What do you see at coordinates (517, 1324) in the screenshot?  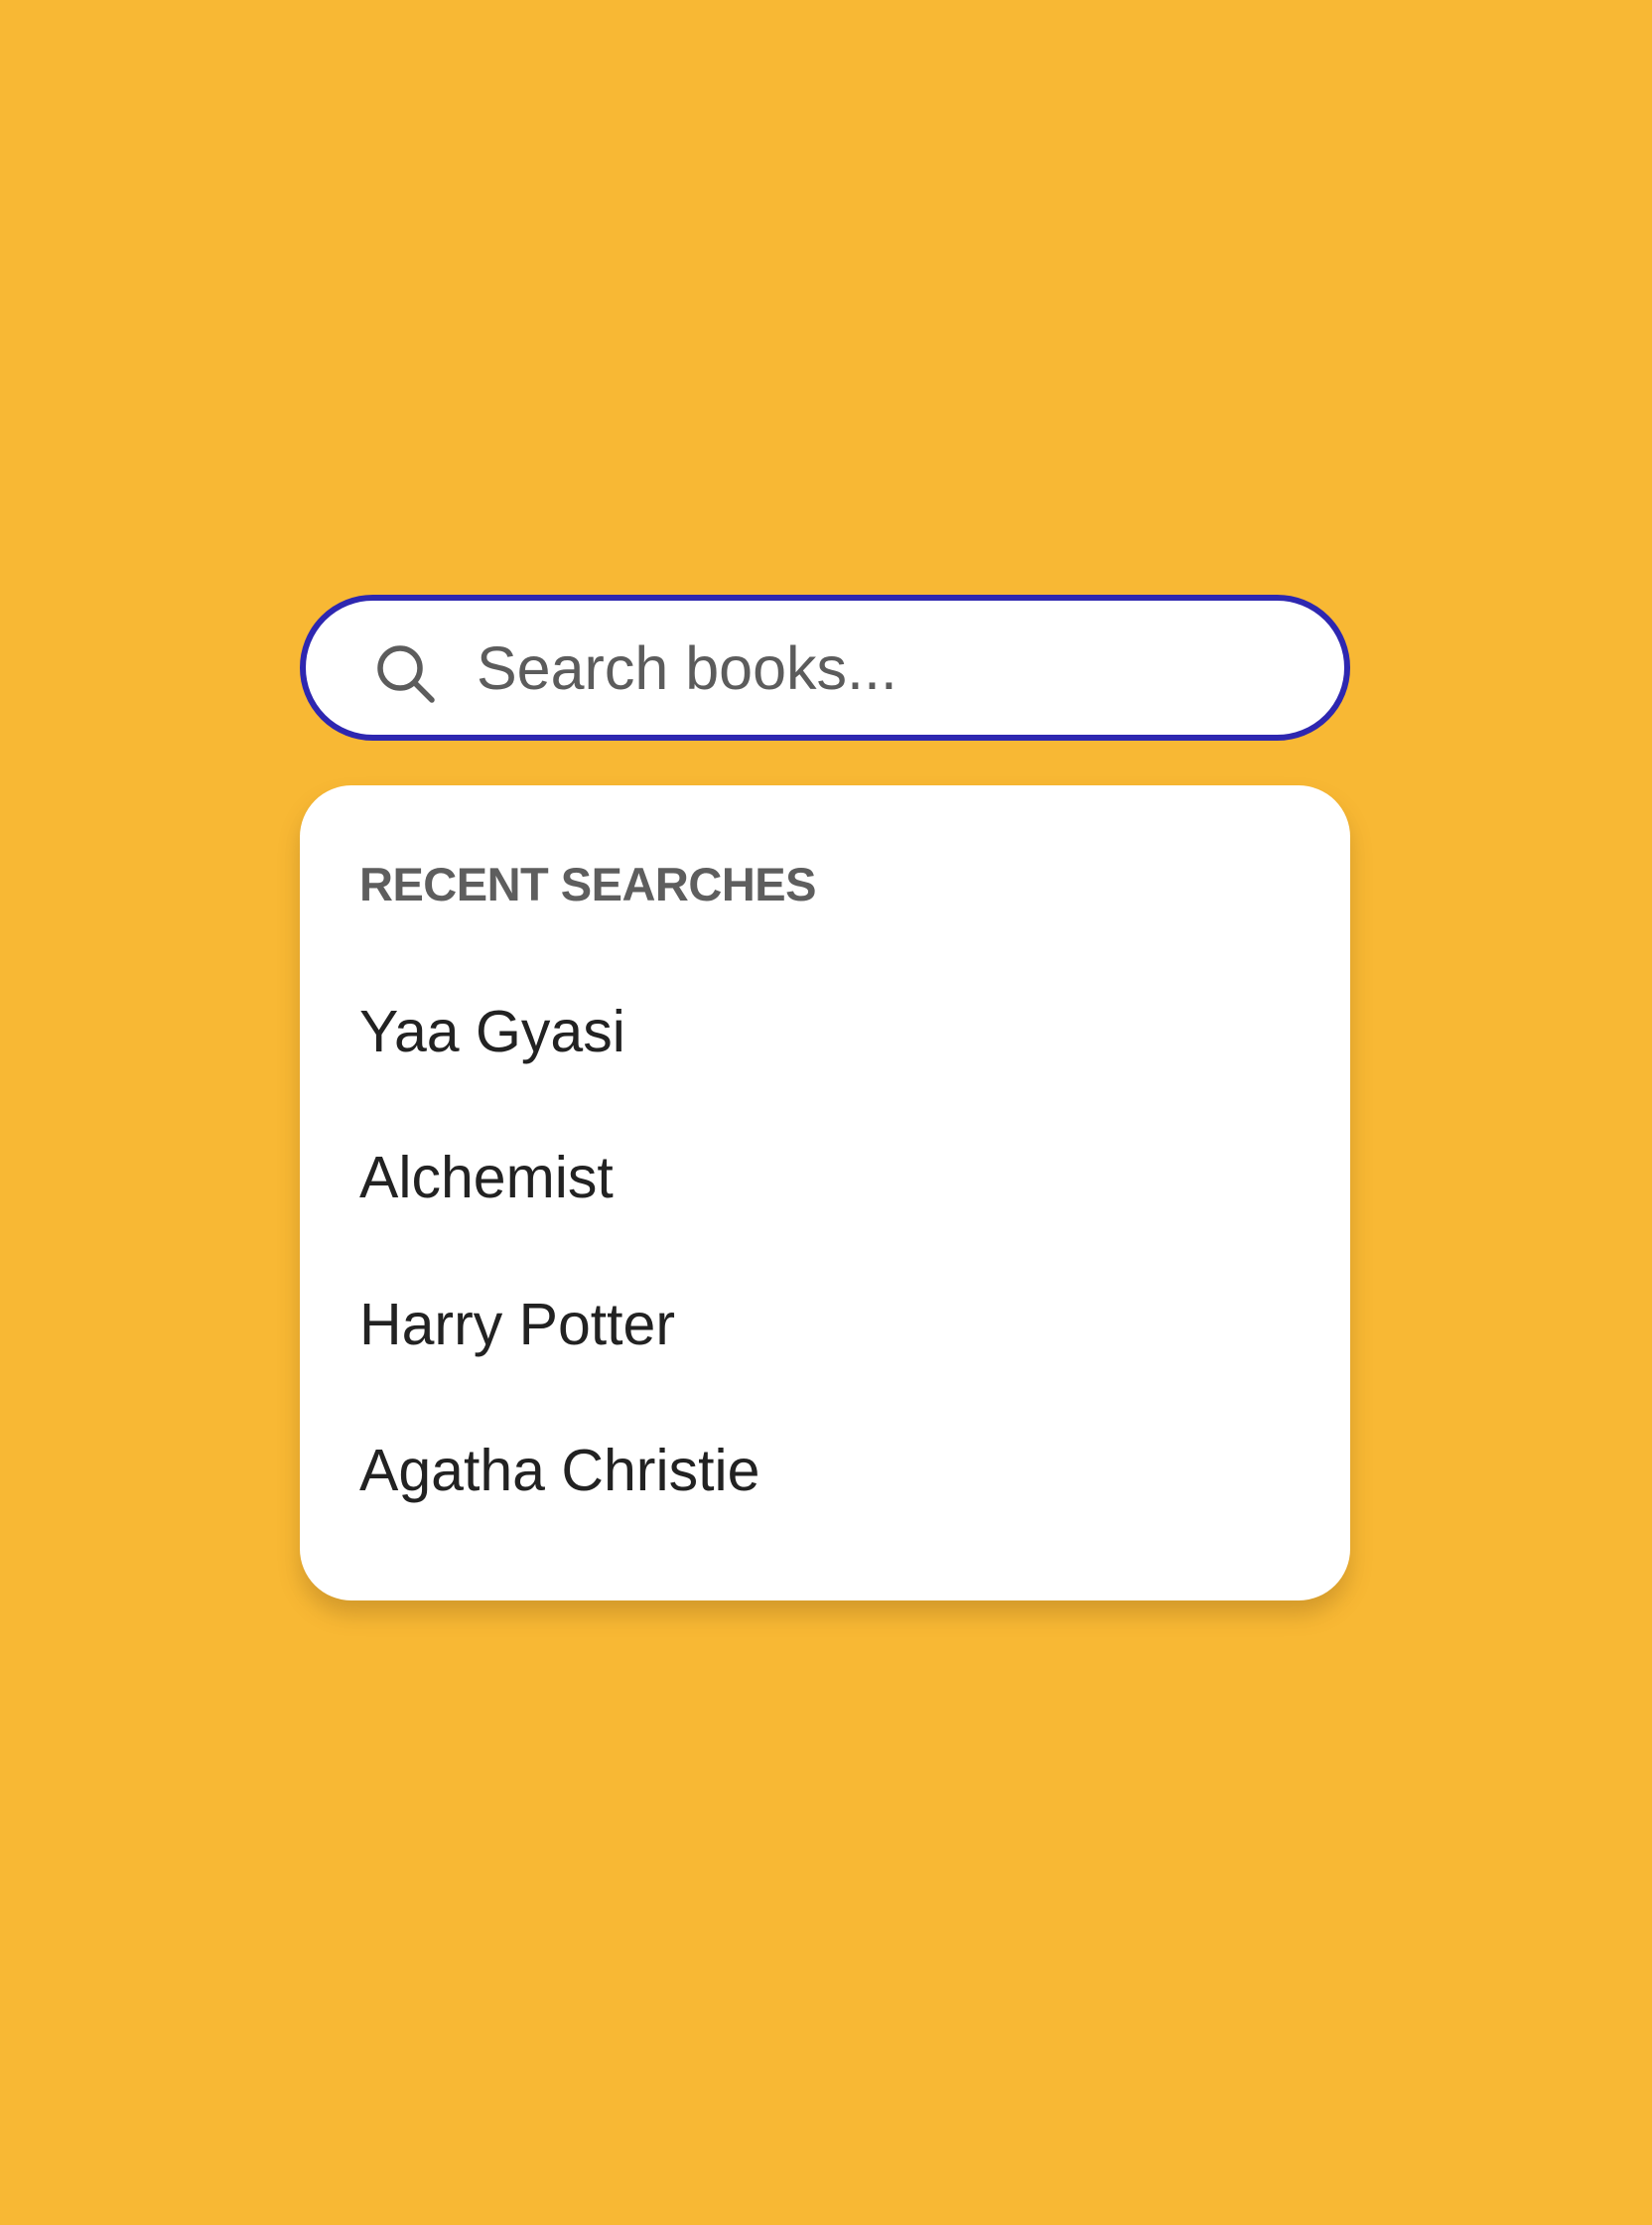 I see `recent-search-item-label: Harry Potter` at bounding box center [517, 1324].